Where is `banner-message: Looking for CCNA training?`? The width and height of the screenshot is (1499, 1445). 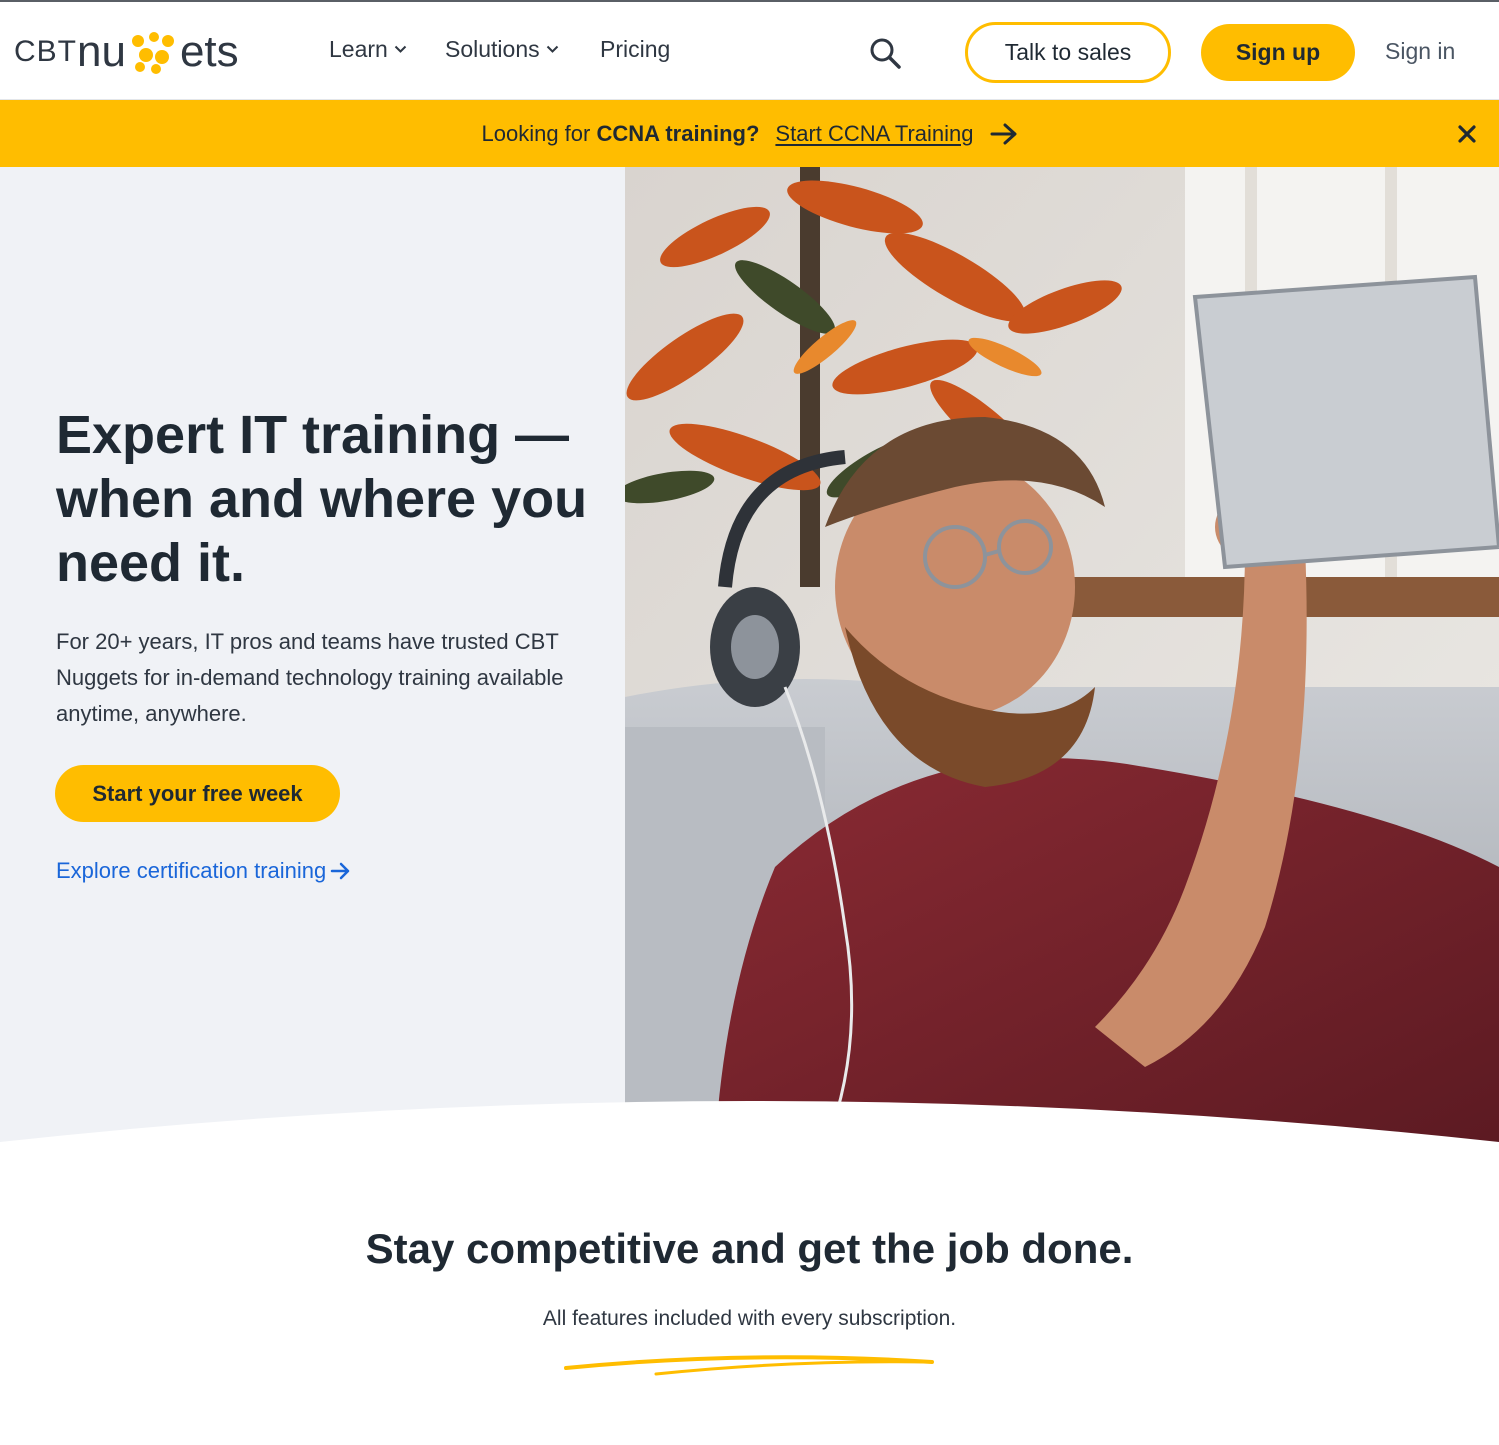 banner-message: Looking for CCNA training? is located at coordinates (620, 134).